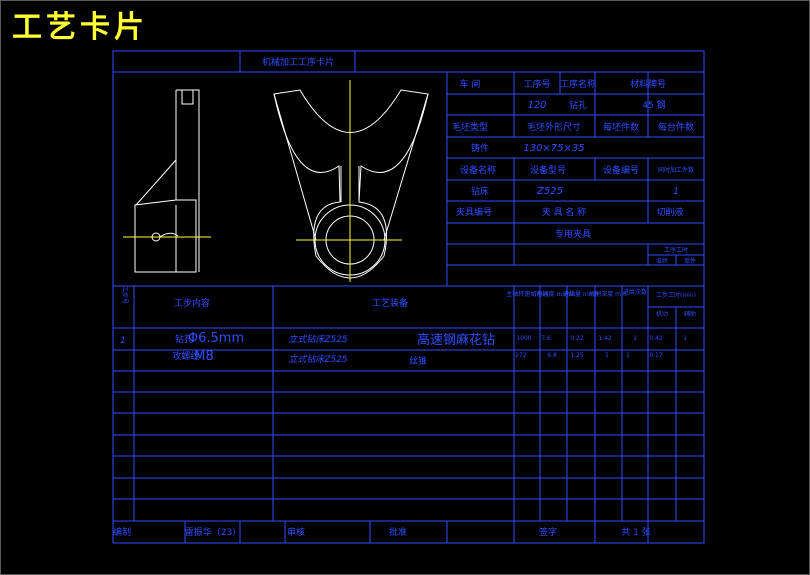 The height and width of the screenshot is (575, 810). What do you see at coordinates (298, 62) in the screenshot?
I see `card-name: 机械加工工序卡片` at bounding box center [298, 62].